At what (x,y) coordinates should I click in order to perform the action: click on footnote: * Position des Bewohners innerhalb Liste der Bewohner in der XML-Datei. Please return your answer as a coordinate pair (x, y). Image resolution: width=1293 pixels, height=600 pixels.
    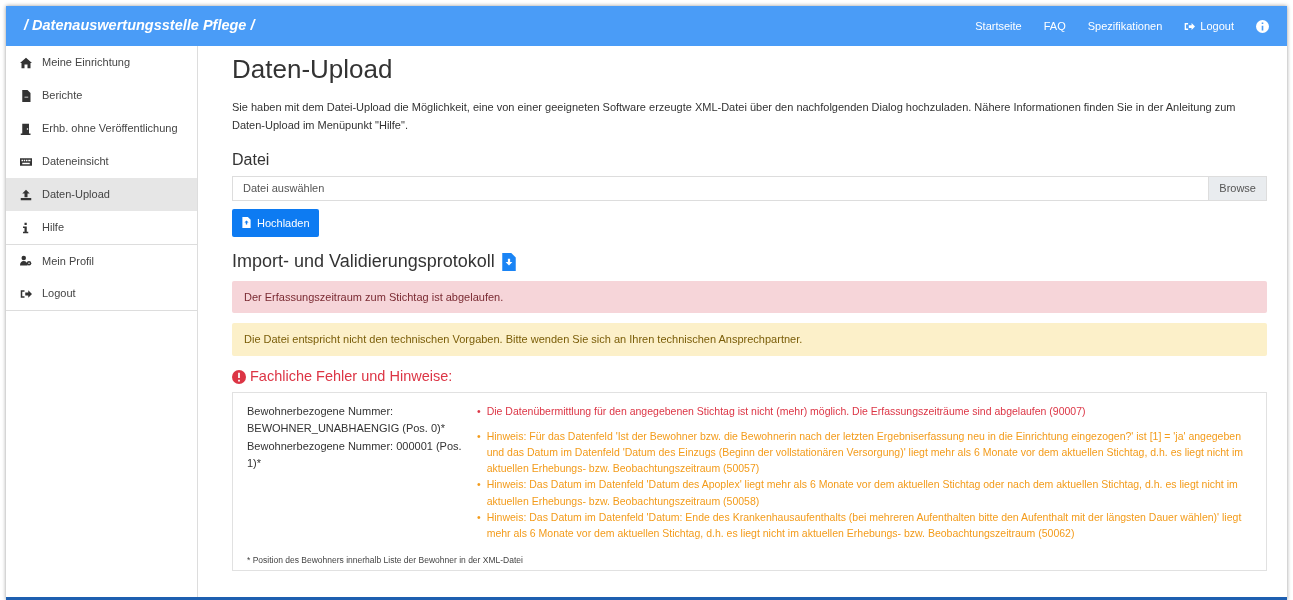
    Looking at the image, I should click on (385, 560).